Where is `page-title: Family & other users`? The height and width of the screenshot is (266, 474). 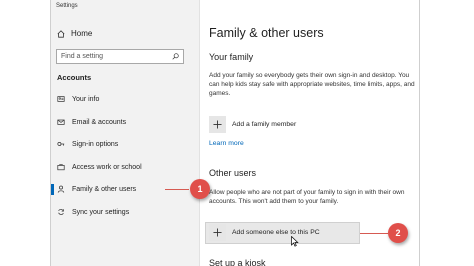
page-title: Family & other users is located at coordinates (266, 33).